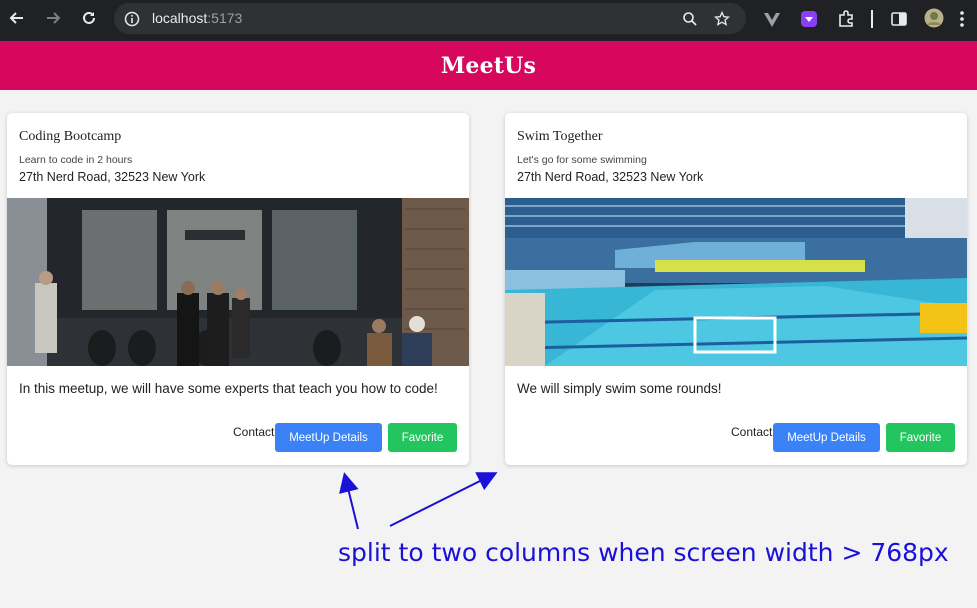  Describe the element at coordinates (872, 19) in the screenshot. I see `toolbar-divider` at that location.